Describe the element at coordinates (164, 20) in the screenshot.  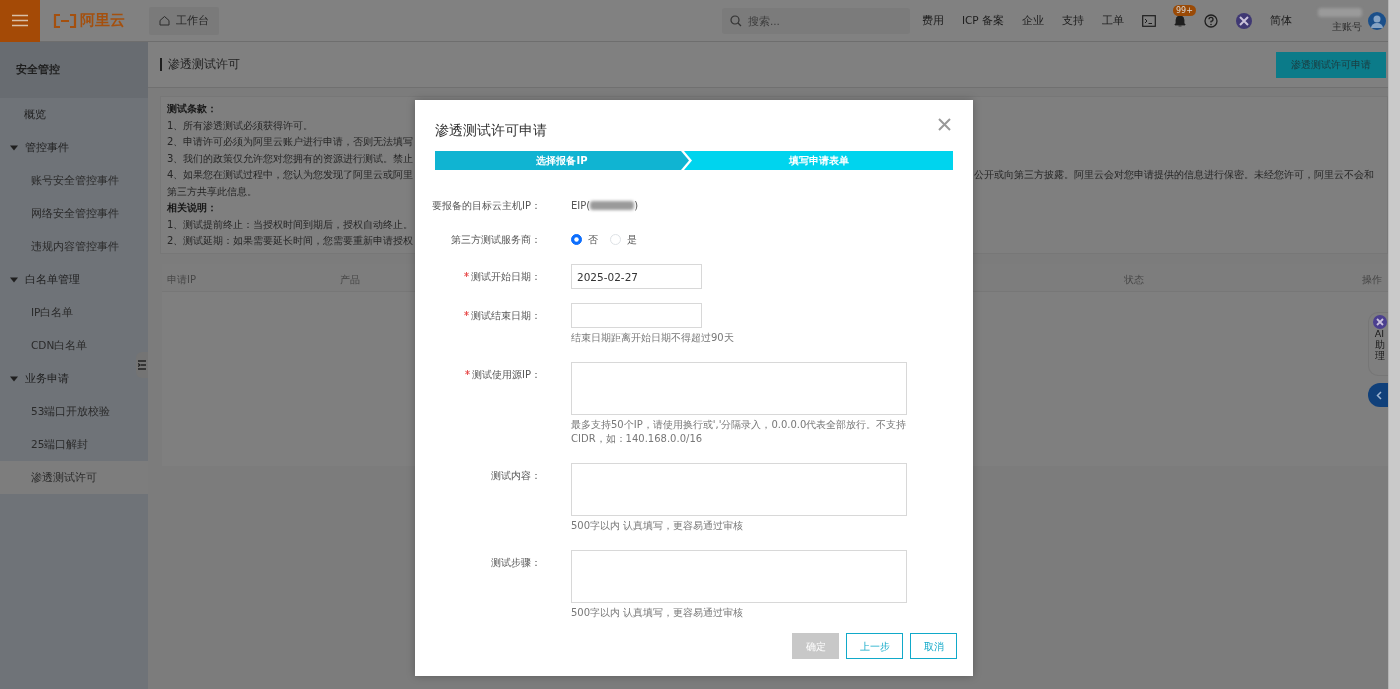
I see `home-icon` at that location.